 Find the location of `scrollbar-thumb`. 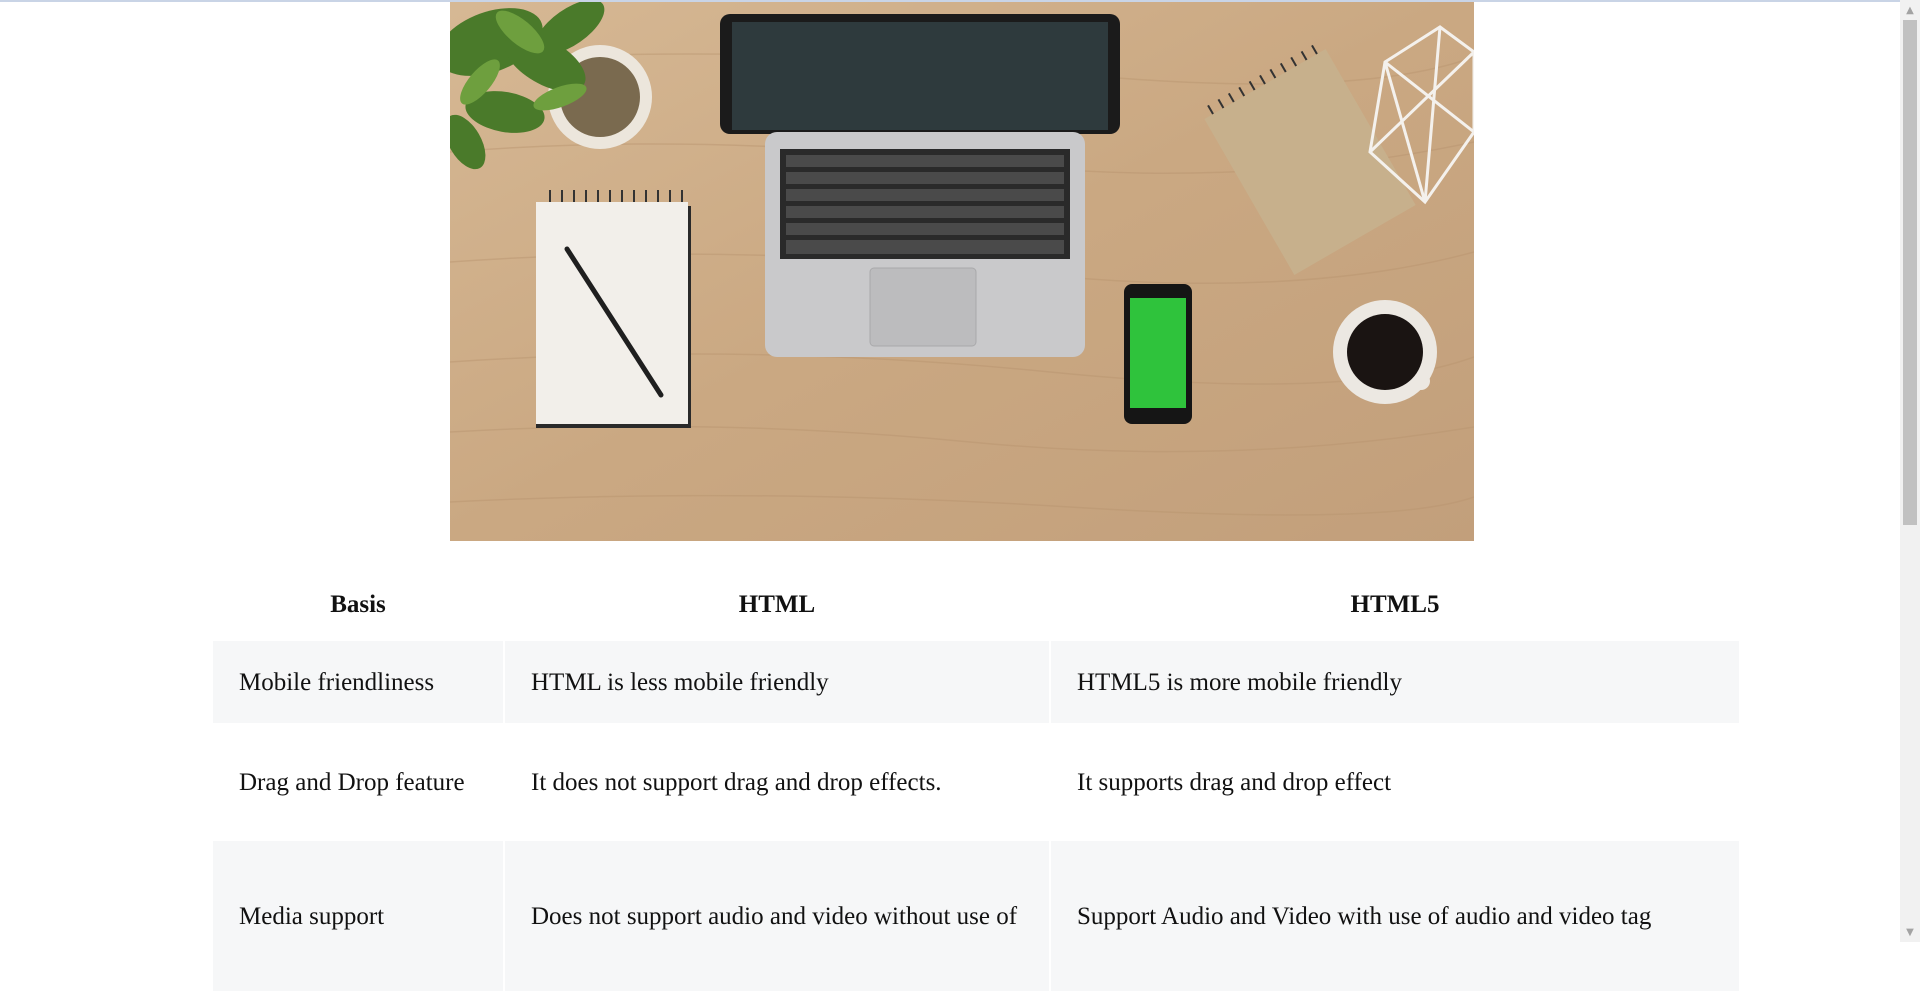

scrollbar-thumb is located at coordinates (1910, 272).